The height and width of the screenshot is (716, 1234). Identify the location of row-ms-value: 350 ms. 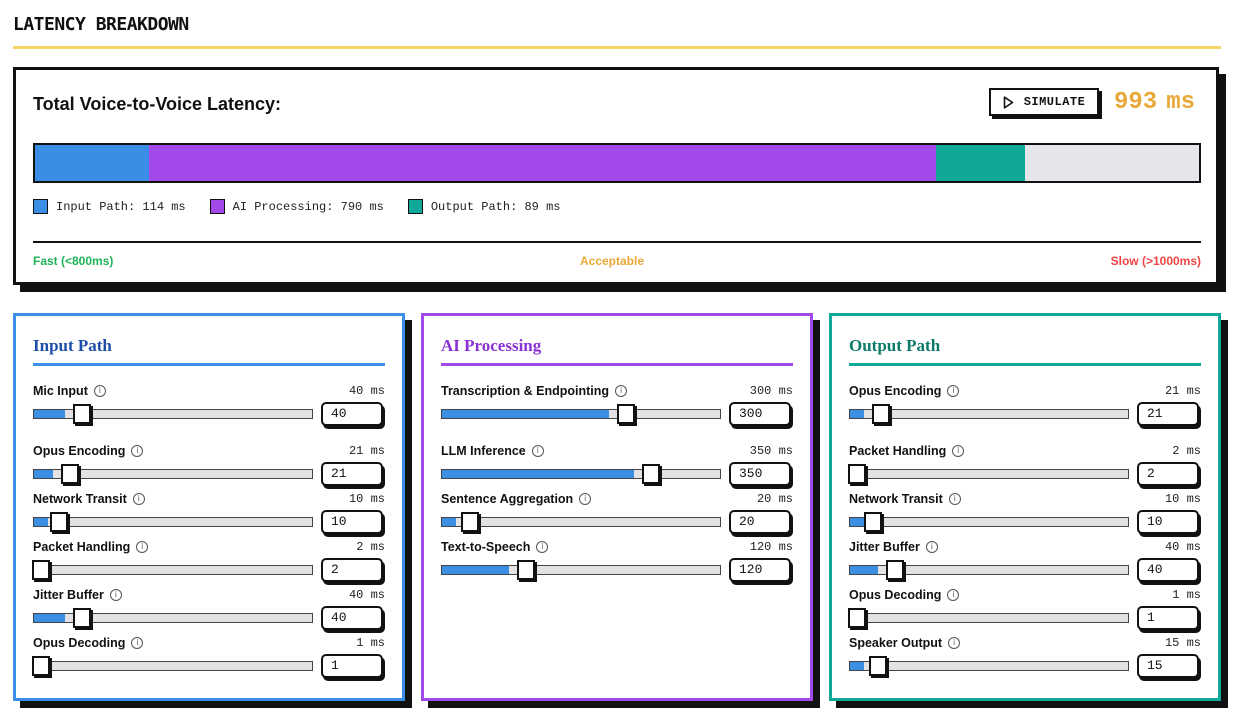
(771, 451).